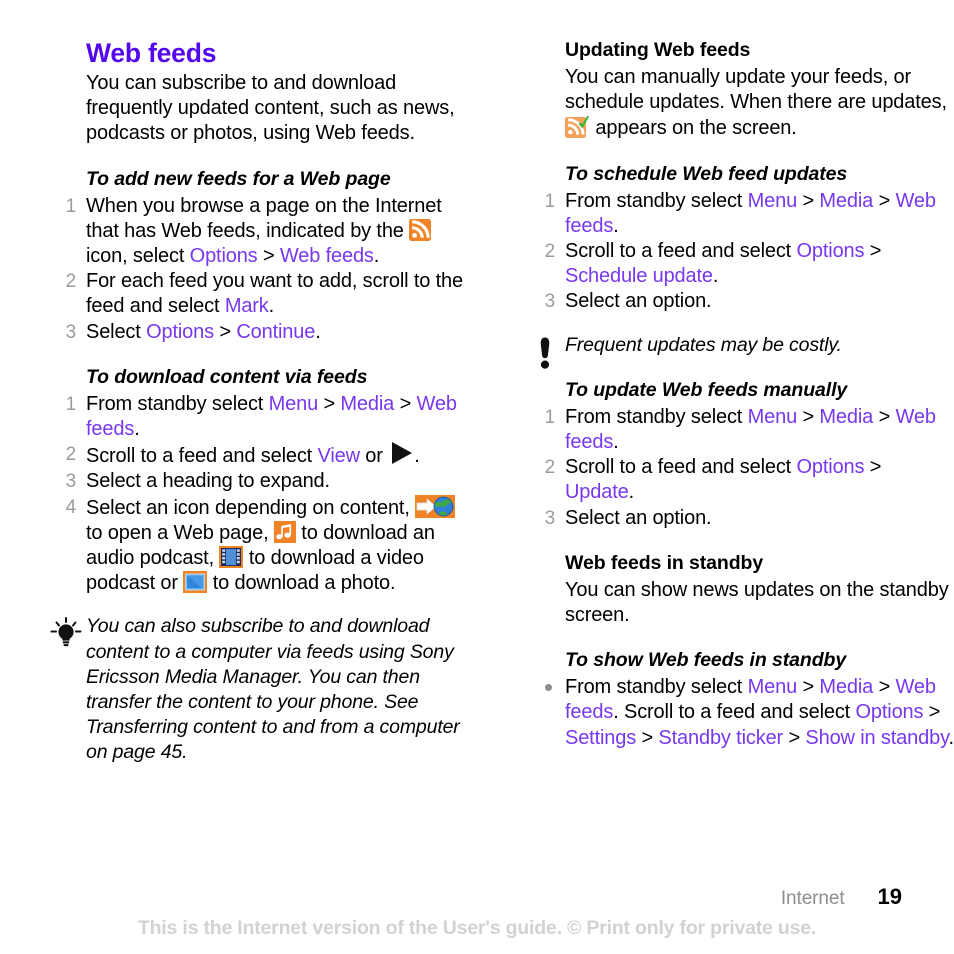  I want to click on step-number: 4, so click(71, 507).